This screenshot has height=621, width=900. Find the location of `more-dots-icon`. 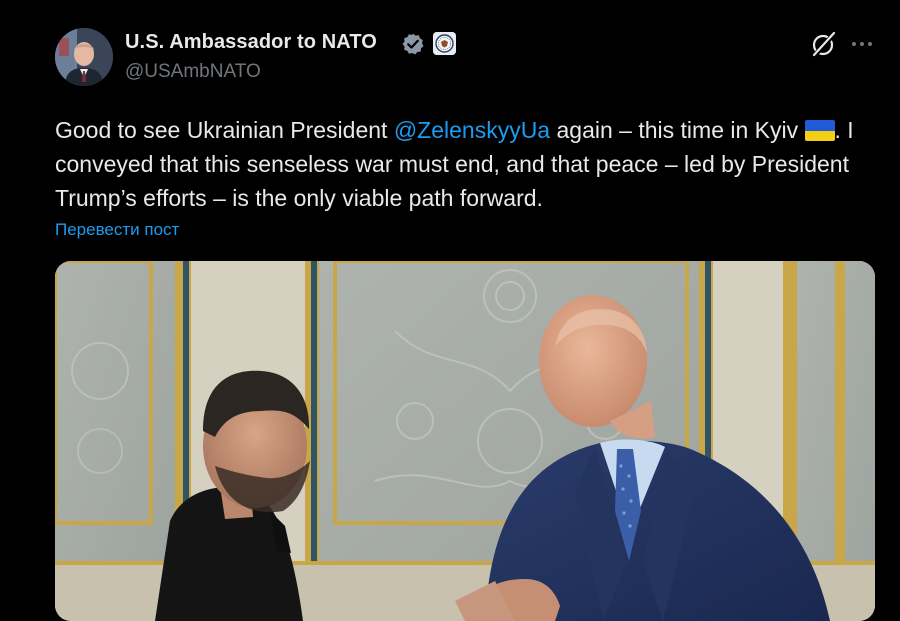

more-dots-icon is located at coordinates (862, 44).